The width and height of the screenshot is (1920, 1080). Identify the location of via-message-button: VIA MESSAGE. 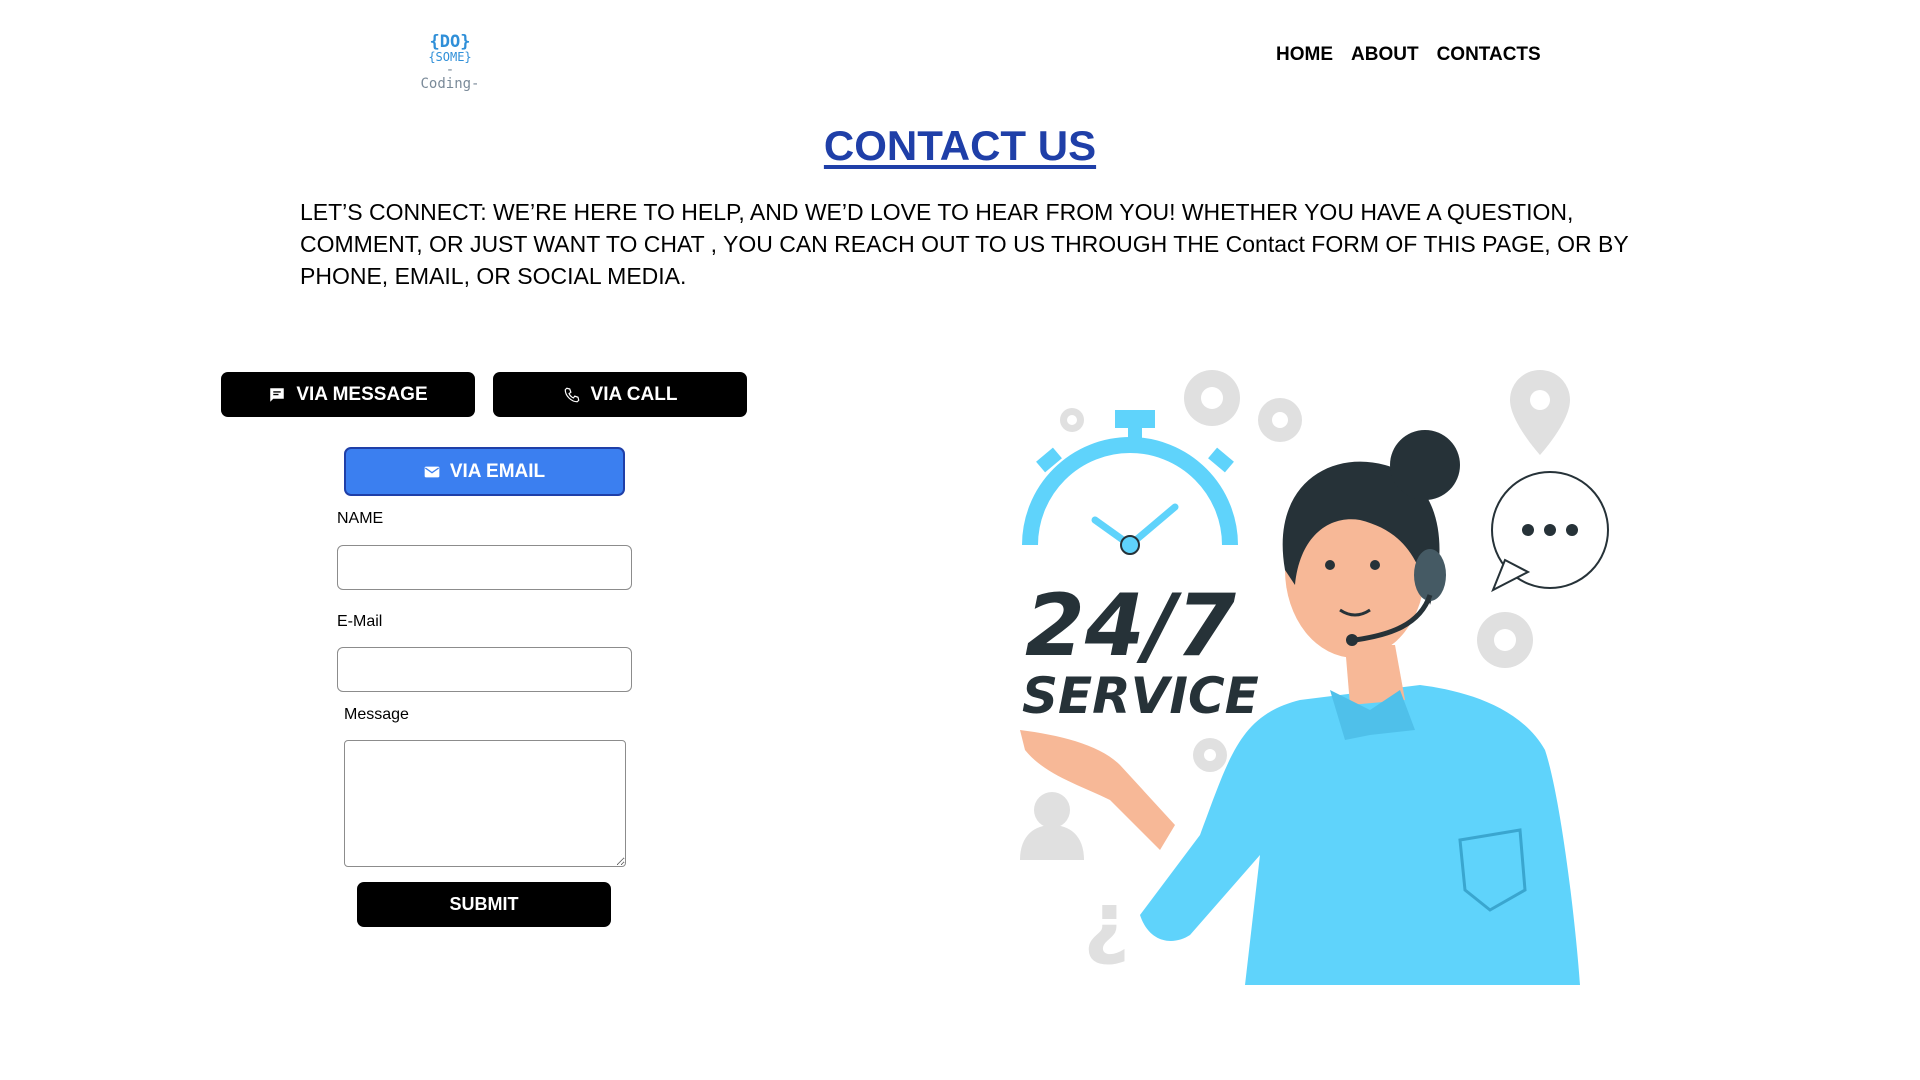
(348, 394).